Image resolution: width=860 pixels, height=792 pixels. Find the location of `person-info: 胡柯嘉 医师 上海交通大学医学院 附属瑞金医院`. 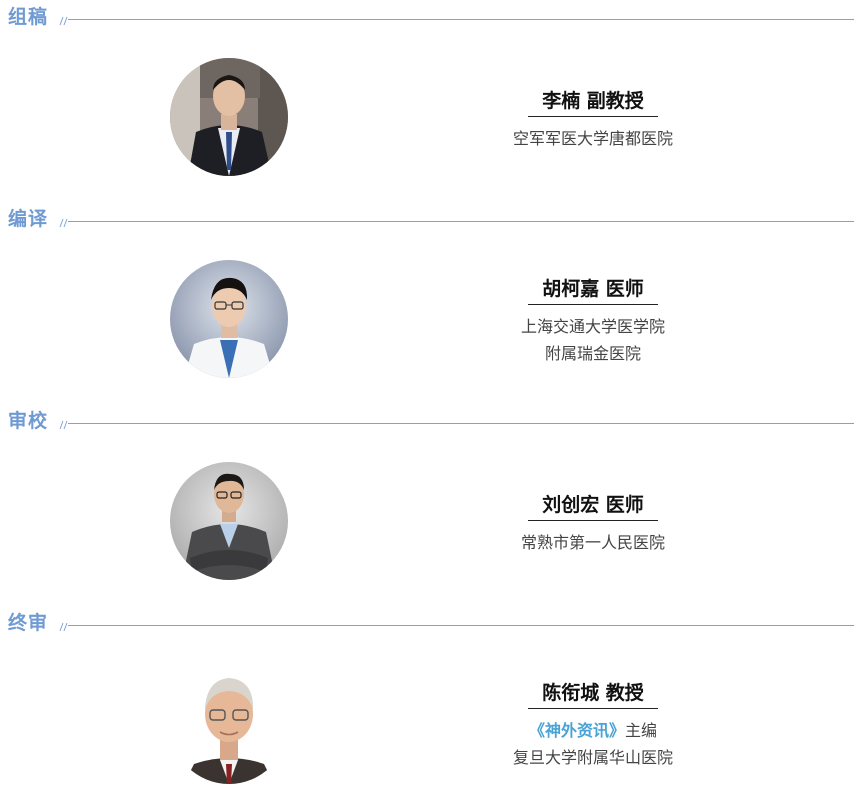

person-info: 胡柯嘉 医师 上海交通大学医学院 附属瑞金医院 is located at coordinates (593, 320).